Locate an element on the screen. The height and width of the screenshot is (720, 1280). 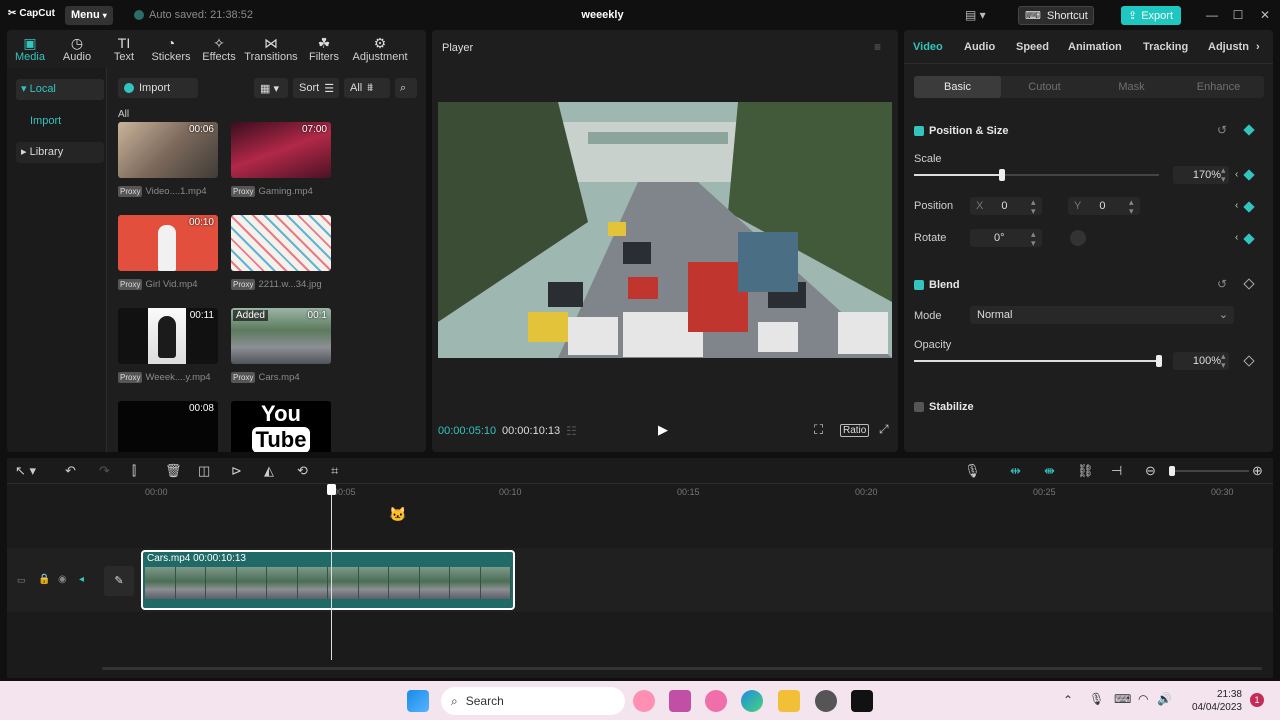
sidebar-item-import: Import is located at coordinates (60, 121).